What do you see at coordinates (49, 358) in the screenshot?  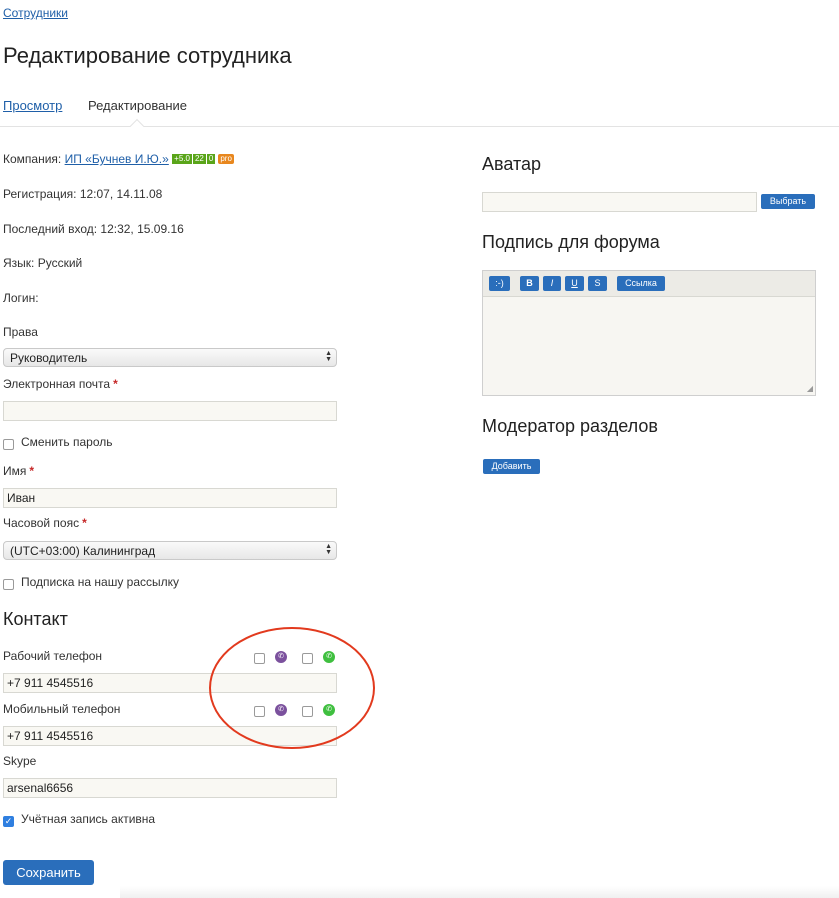 I see `rights-select-value: Руководитель` at bounding box center [49, 358].